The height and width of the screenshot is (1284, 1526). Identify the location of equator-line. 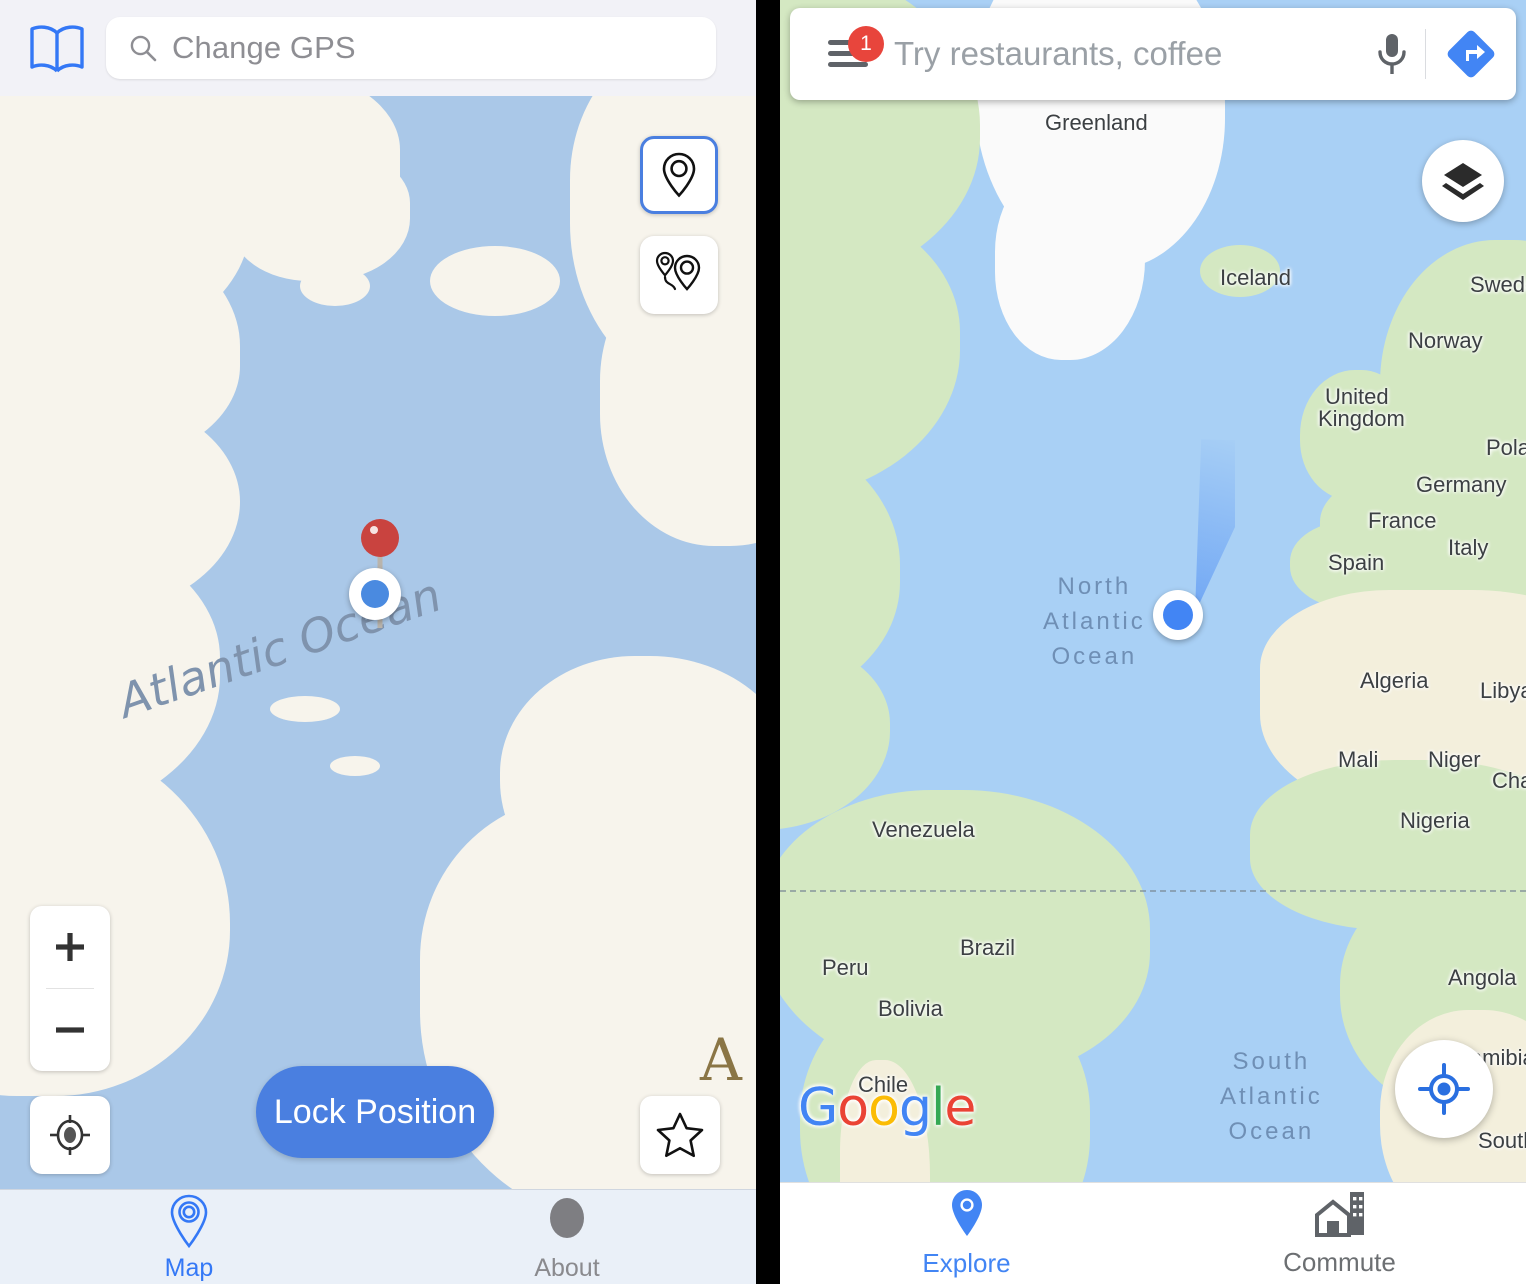
(1153, 891).